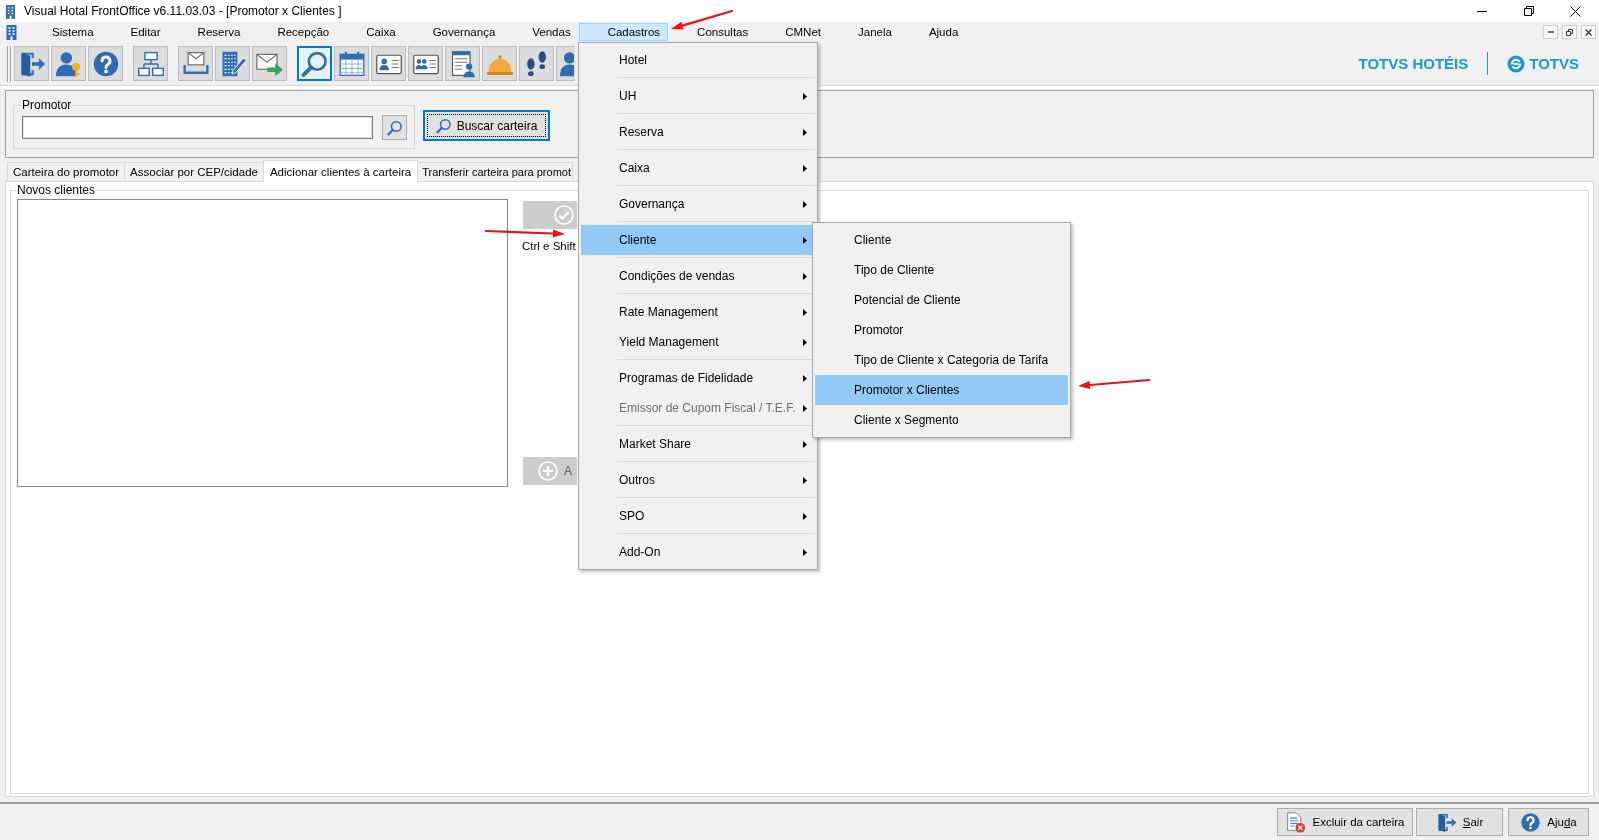  Describe the element at coordinates (941, 360) in the screenshot. I see `menu-item: Tipo de Cliente x Categoria de Tarifa` at that location.